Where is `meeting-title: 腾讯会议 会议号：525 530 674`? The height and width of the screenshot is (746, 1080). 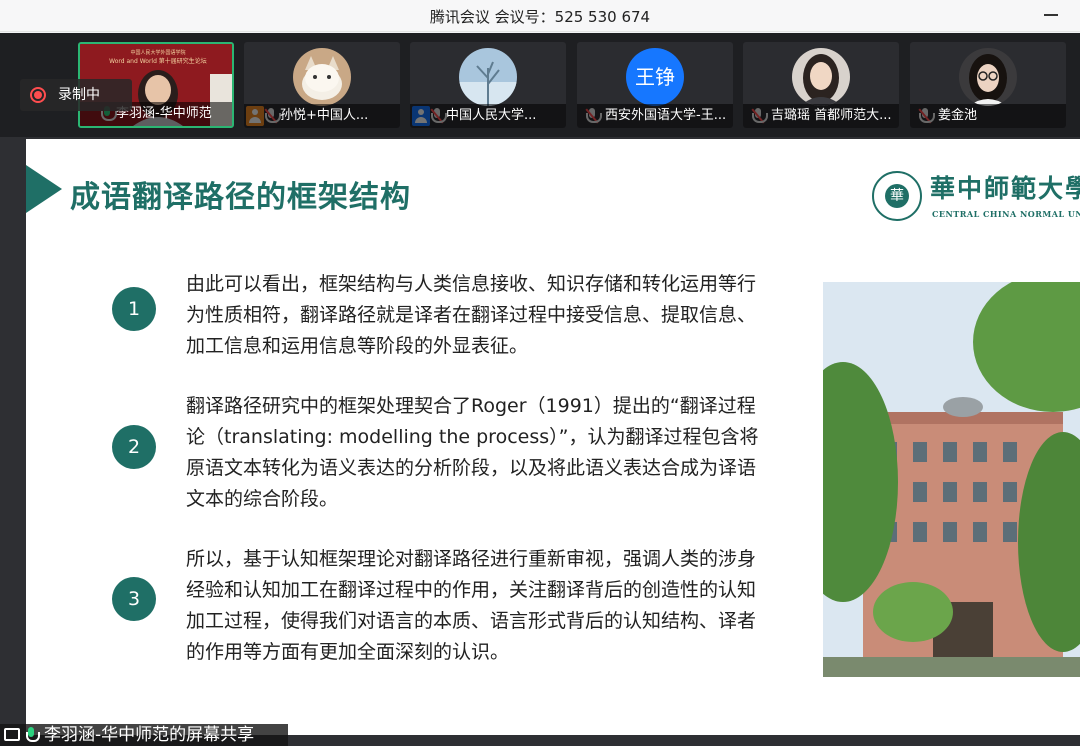 meeting-title: 腾讯会议 会议号：525 530 674 is located at coordinates (540, 17).